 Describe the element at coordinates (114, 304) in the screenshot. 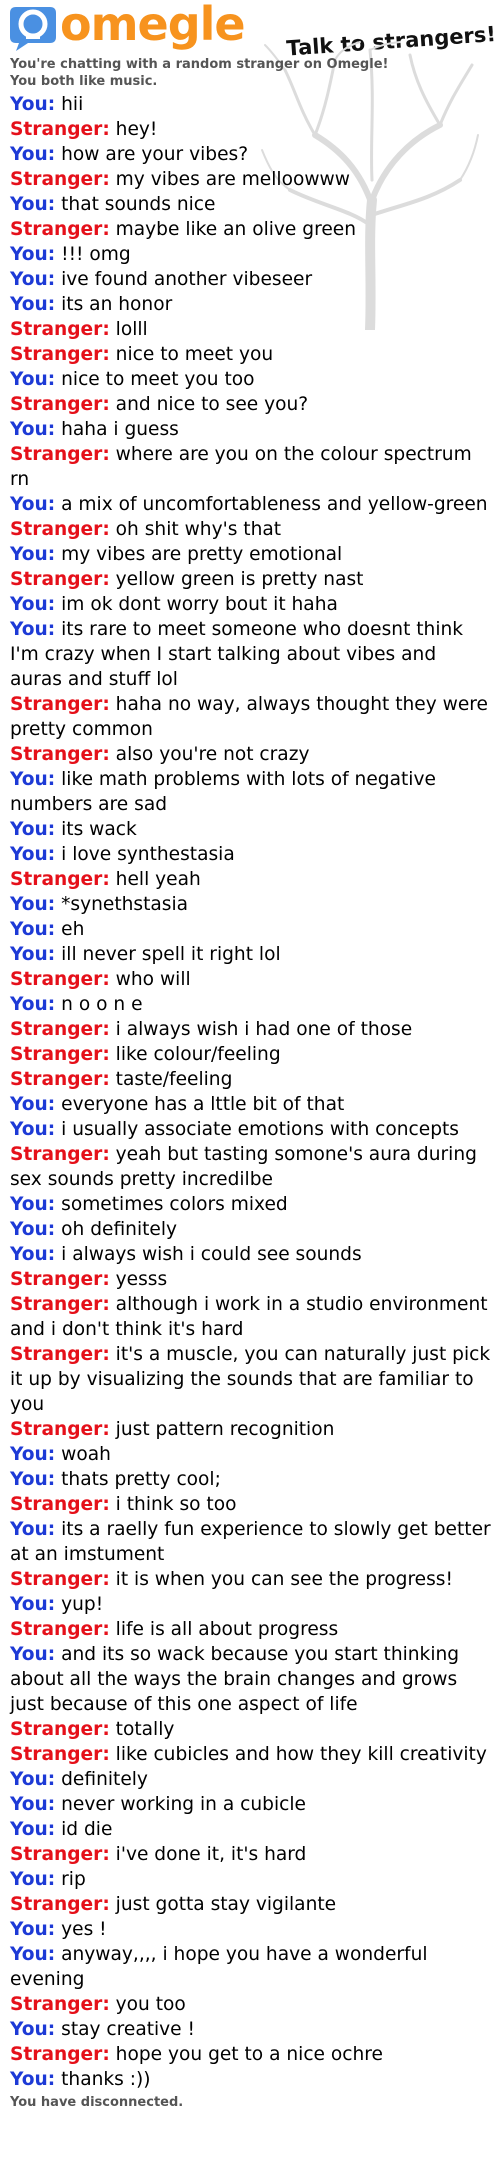

I see `message-text: its an honor` at that location.